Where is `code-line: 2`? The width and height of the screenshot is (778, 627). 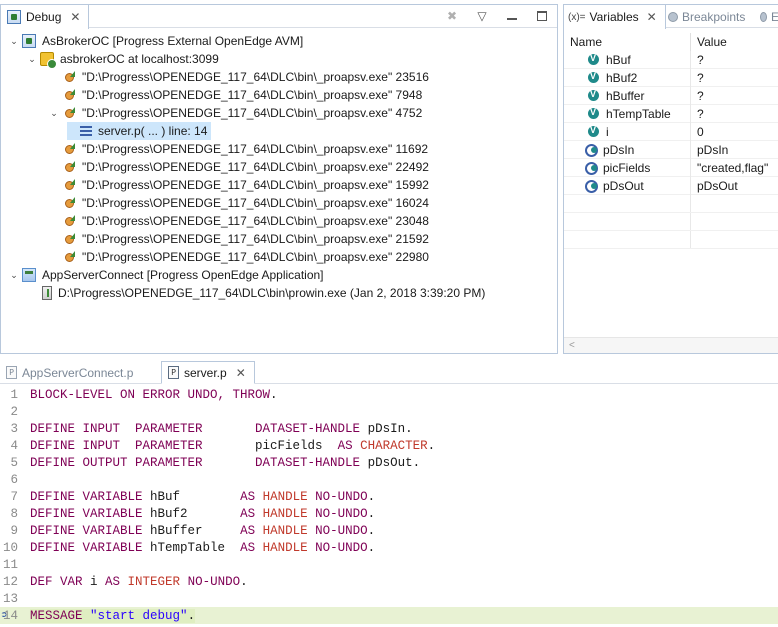 code-line: 2 is located at coordinates (389, 411).